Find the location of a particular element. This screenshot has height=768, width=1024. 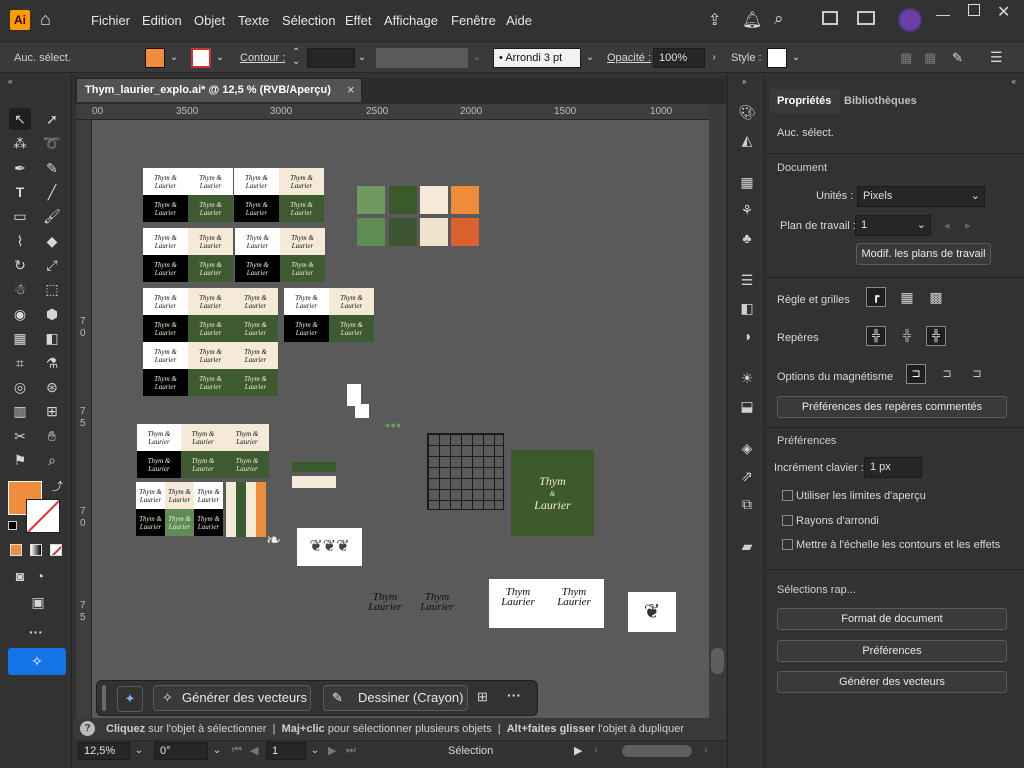

home-icon: ⌂ is located at coordinates (45, 19).